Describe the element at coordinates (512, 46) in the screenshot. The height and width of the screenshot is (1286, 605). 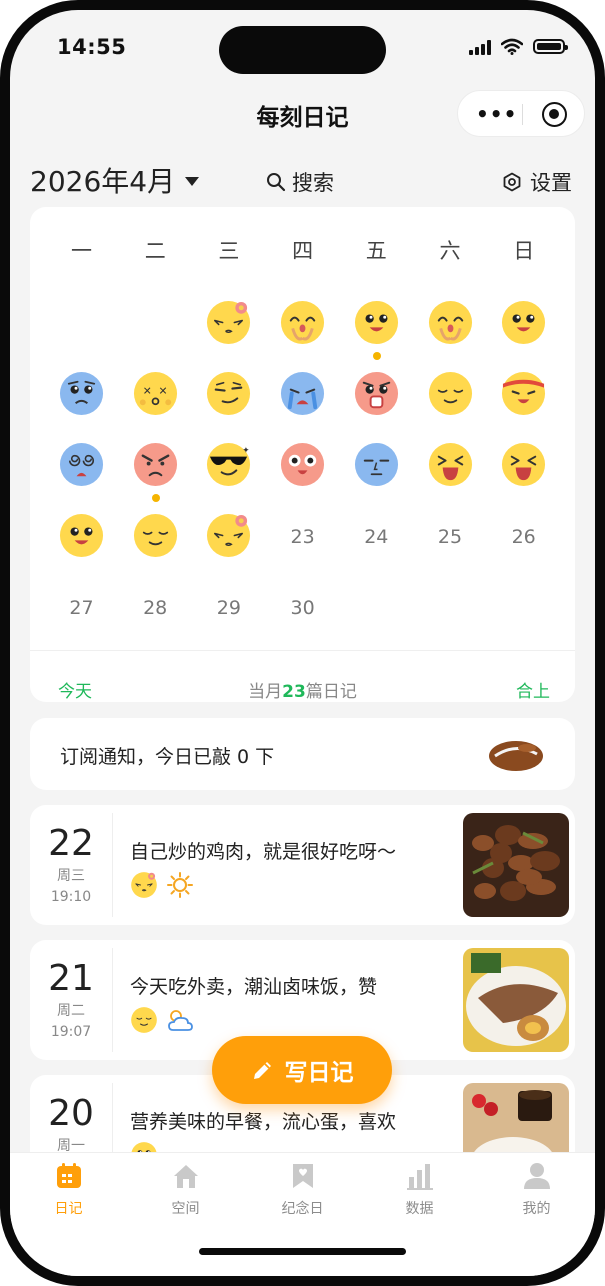
I see `wifi-icon` at that location.